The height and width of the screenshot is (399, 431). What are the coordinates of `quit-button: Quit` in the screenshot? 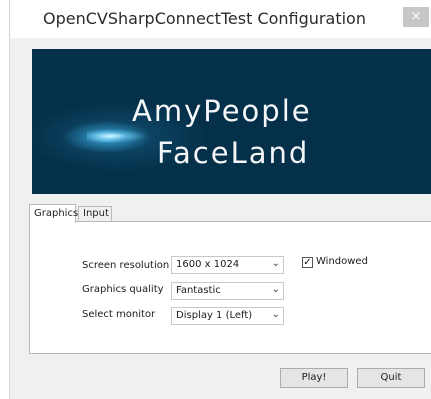 It's located at (391, 378).